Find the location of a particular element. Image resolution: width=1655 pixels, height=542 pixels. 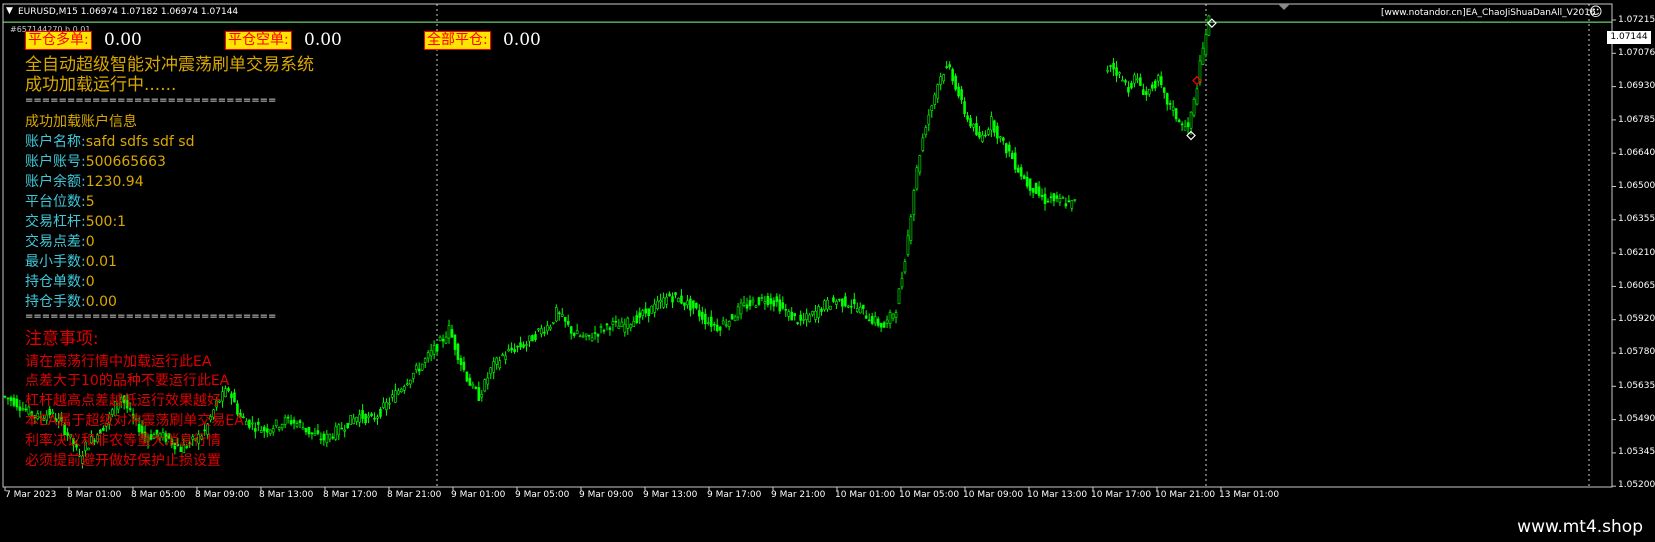

account-header: 成功加载账户信息 is located at coordinates (81, 122).